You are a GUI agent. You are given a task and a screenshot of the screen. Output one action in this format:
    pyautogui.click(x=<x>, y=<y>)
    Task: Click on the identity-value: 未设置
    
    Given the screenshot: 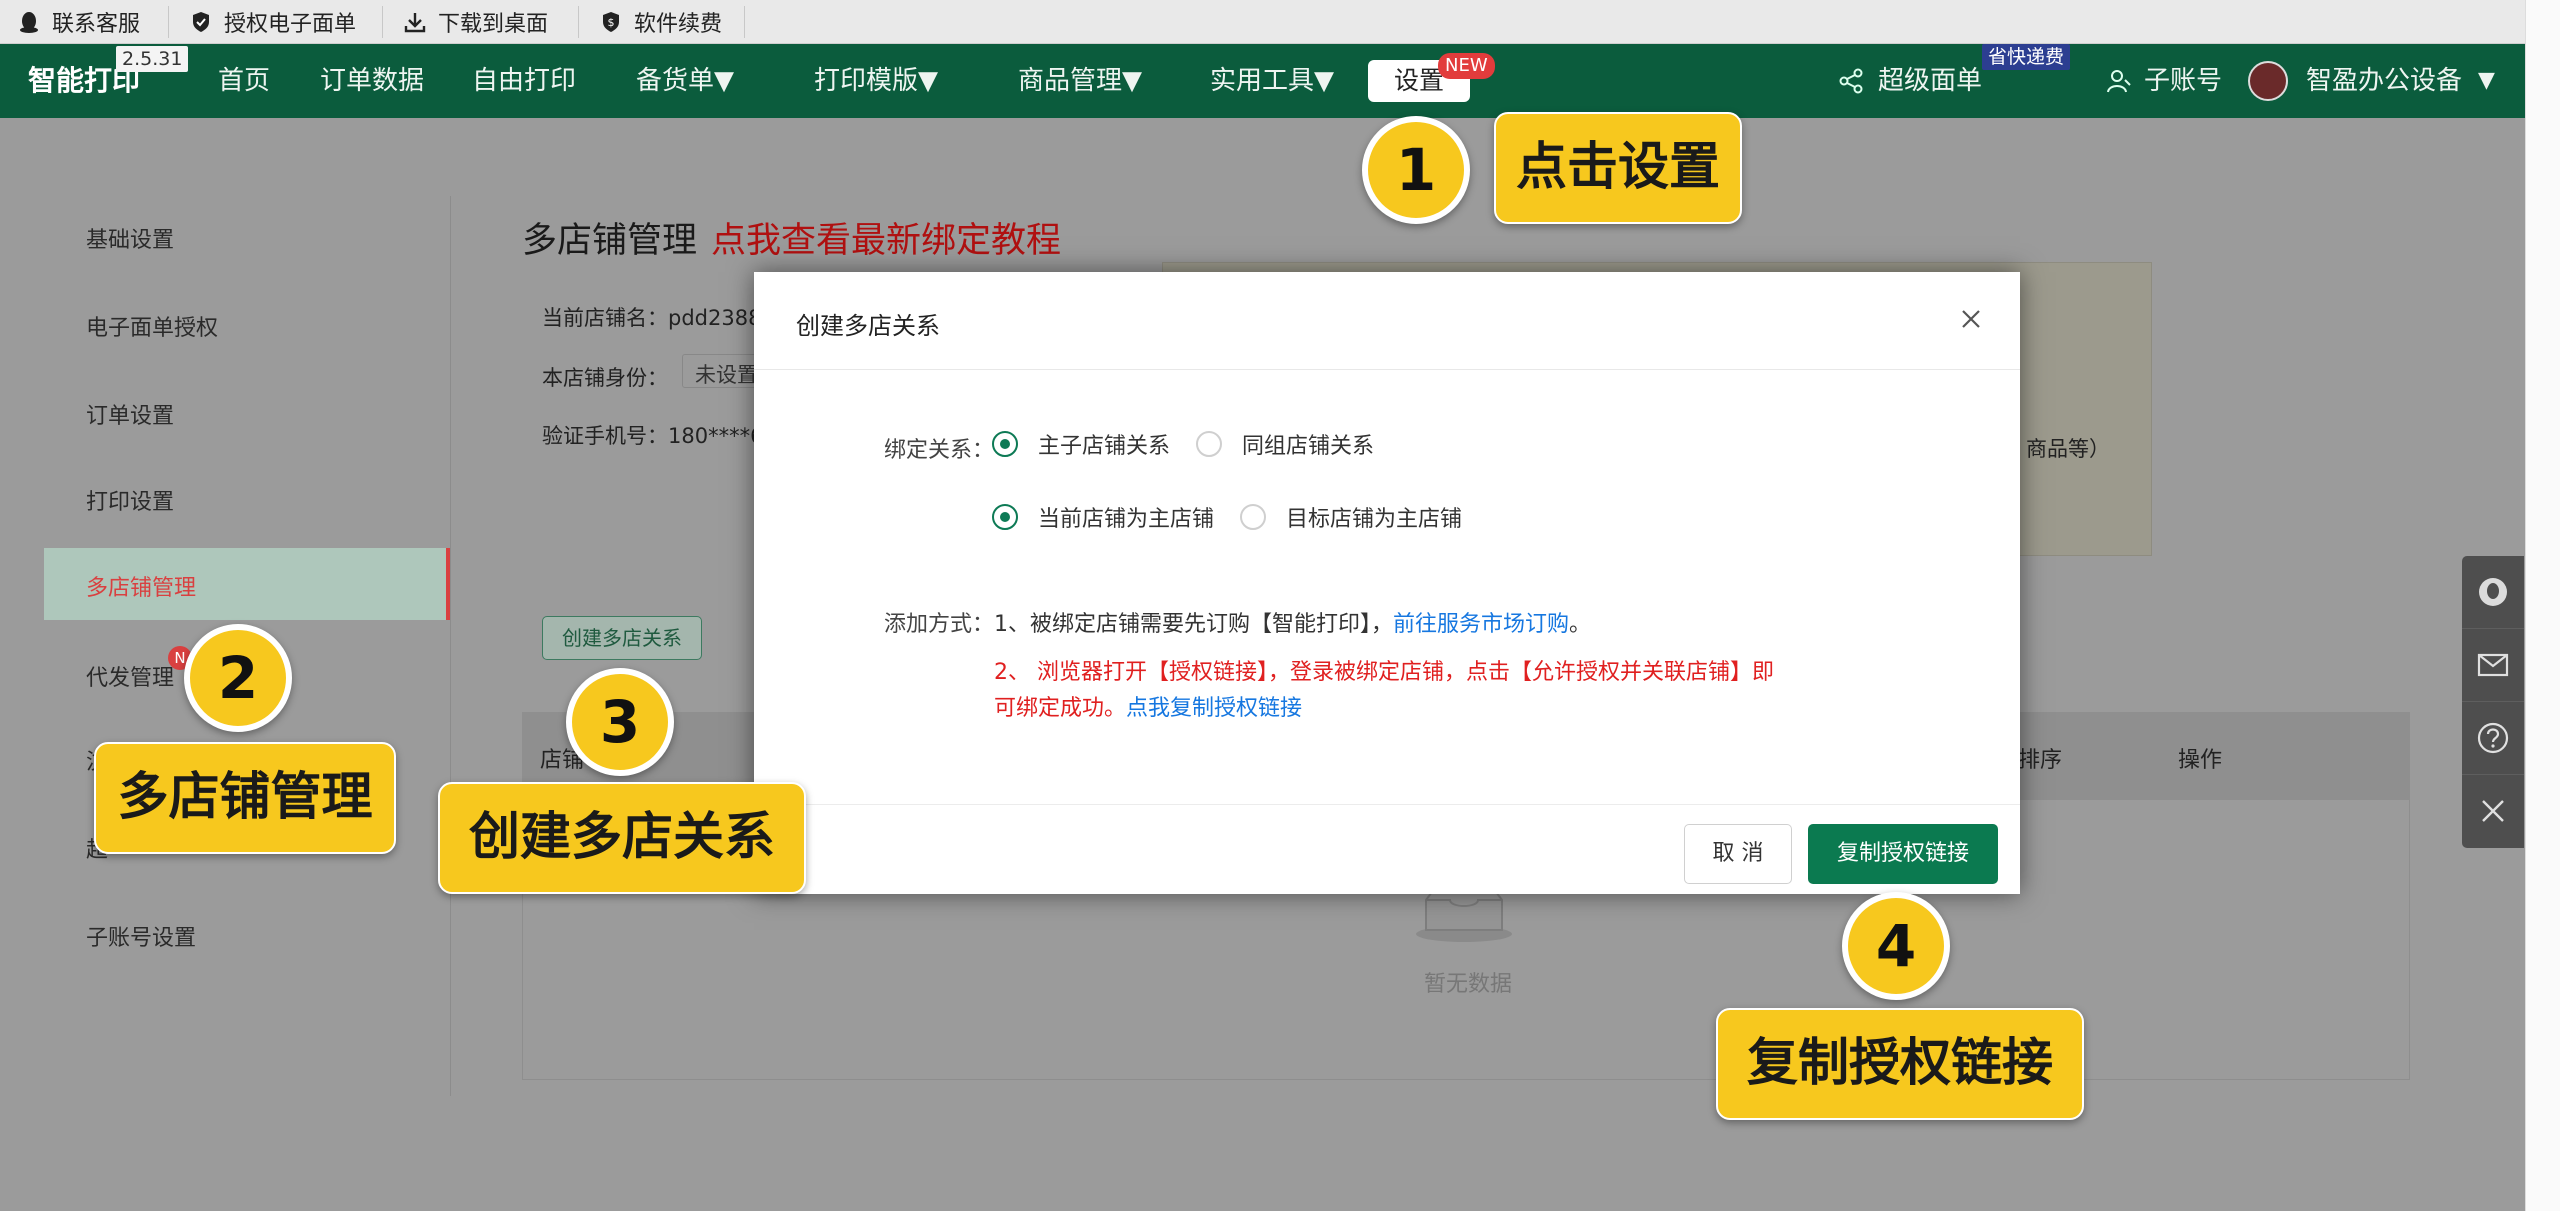 What is the action you would take?
    pyautogui.click(x=726, y=375)
    